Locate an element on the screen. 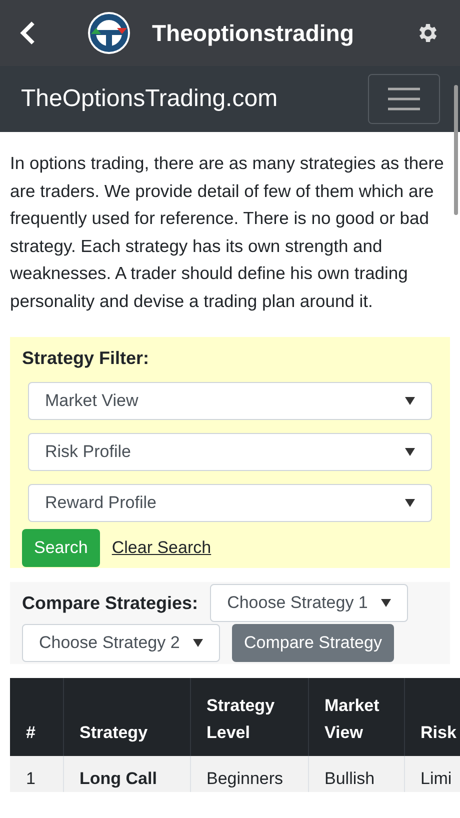 Image resolution: width=460 pixels, height=818 pixels. table-cell: Long Call is located at coordinates (126, 774).